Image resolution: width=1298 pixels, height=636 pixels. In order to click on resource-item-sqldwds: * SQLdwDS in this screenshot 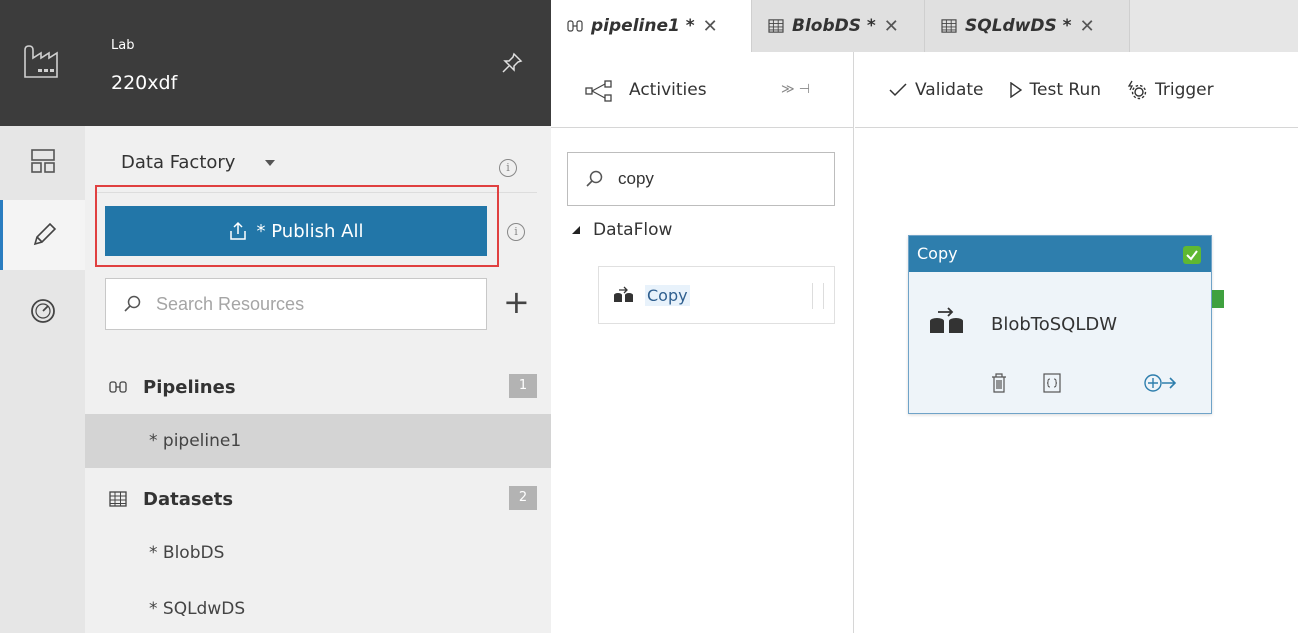, I will do `click(318, 609)`.